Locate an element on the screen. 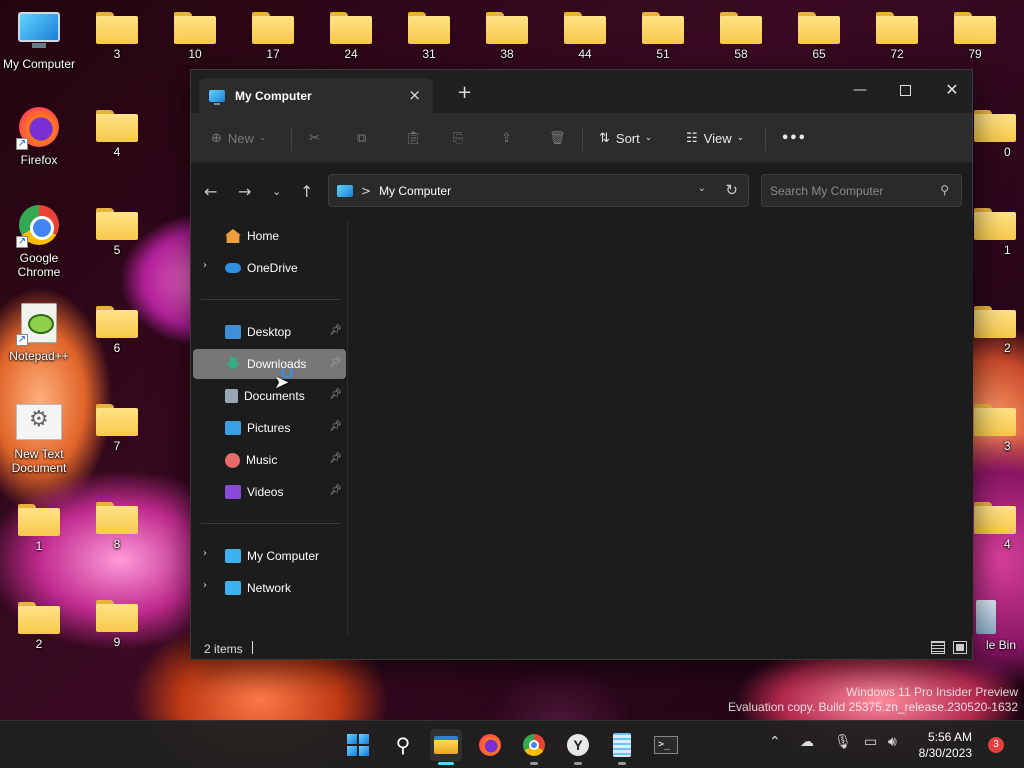 This screenshot has width=1024, height=768. sidebar-item-music: Music 📌︎ is located at coordinates (269, 460).